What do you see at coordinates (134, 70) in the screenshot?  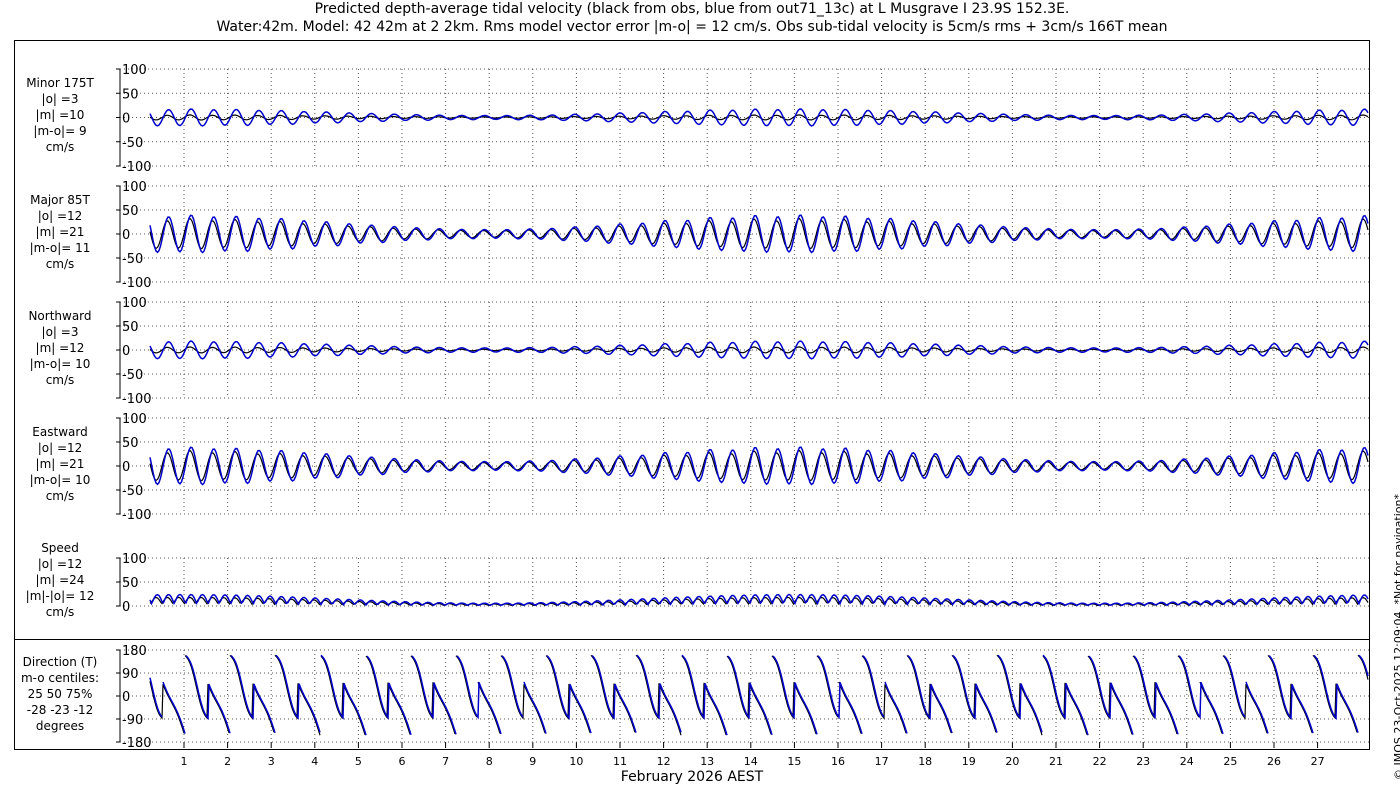 I see `minor-y-tick-label: 100` at bounding box center [134, 70].